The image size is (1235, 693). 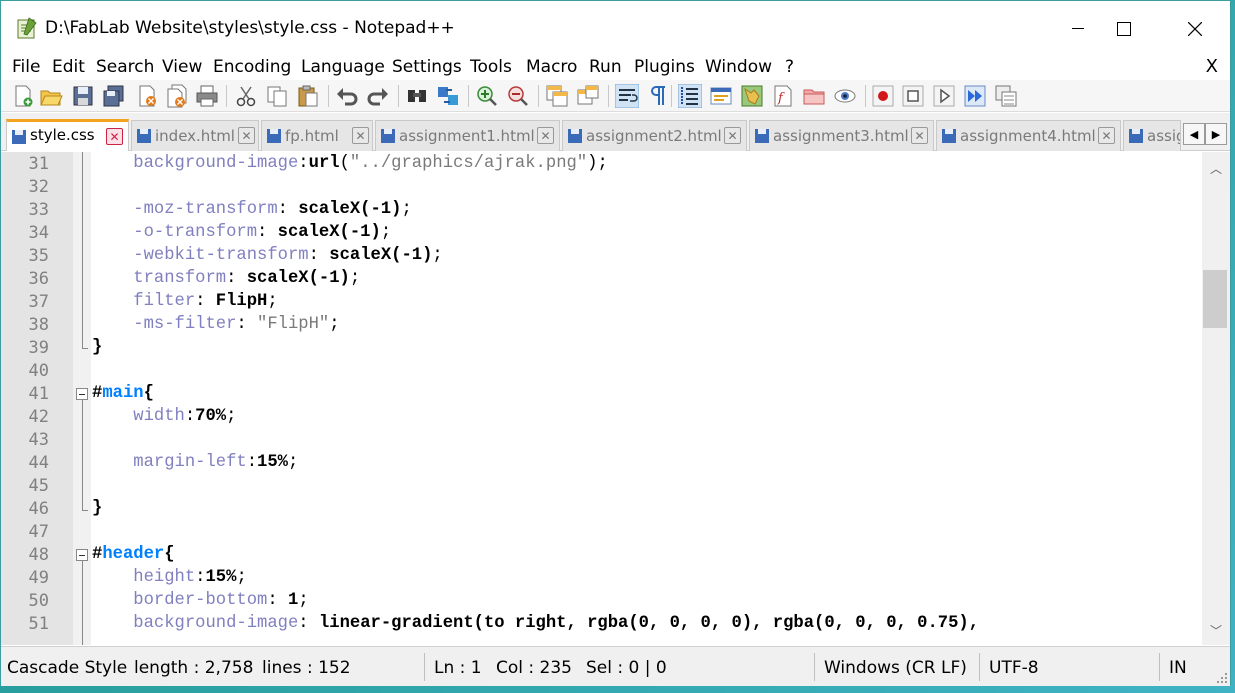 I want to click on run-macro-multiple-icon, so click(x=975, y=96).